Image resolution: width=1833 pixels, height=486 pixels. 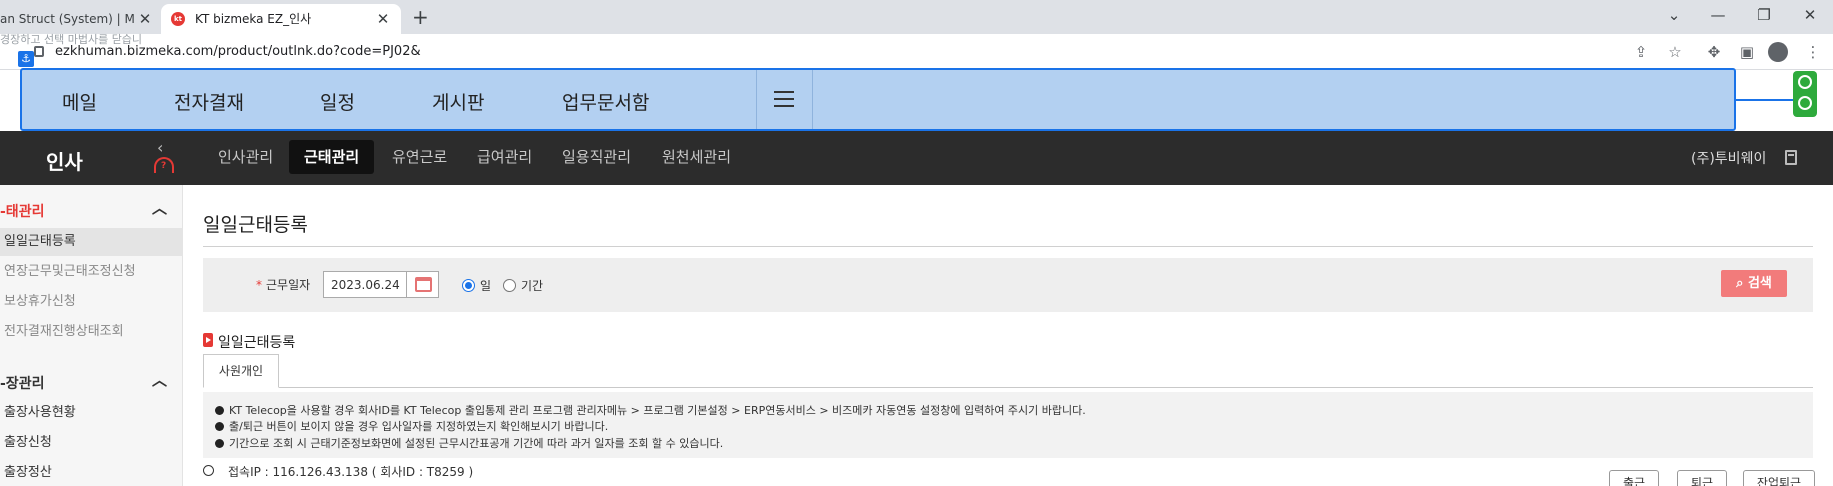 What do you see at coordinates (605, 101) in the screenshot?
I see `quick-menu-documents: 업무문서함` at bounding box center [605, 101].